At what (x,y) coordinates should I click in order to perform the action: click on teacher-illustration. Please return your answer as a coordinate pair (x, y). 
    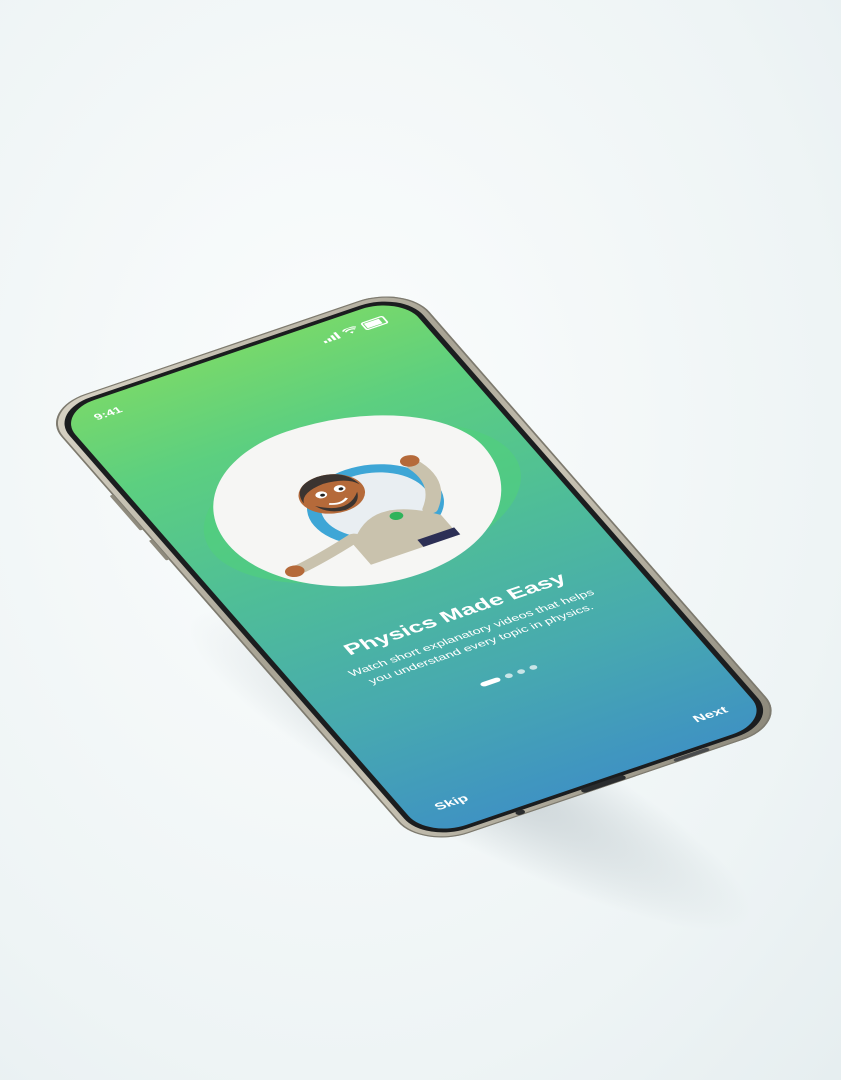
    Looking at the image, I should click on (372, 516).